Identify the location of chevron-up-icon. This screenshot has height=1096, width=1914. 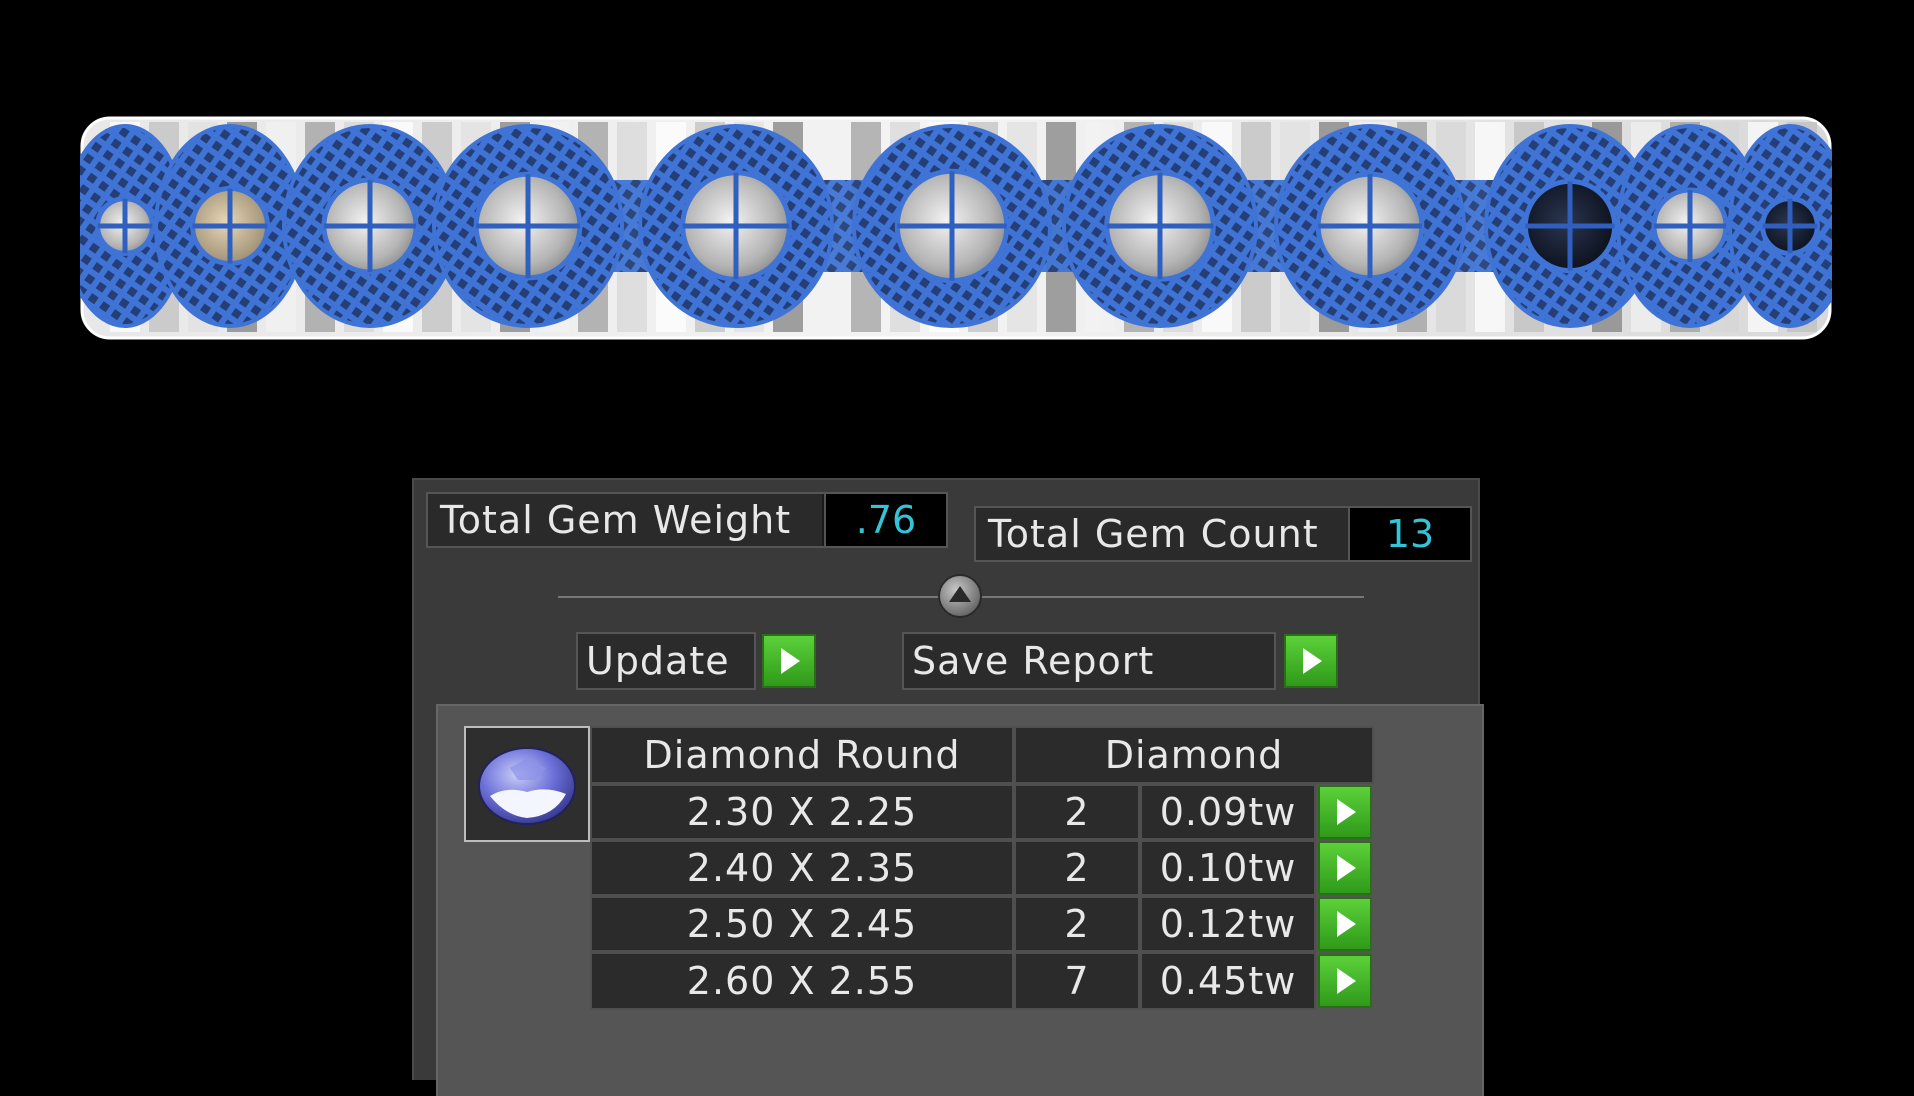
(960, 594).